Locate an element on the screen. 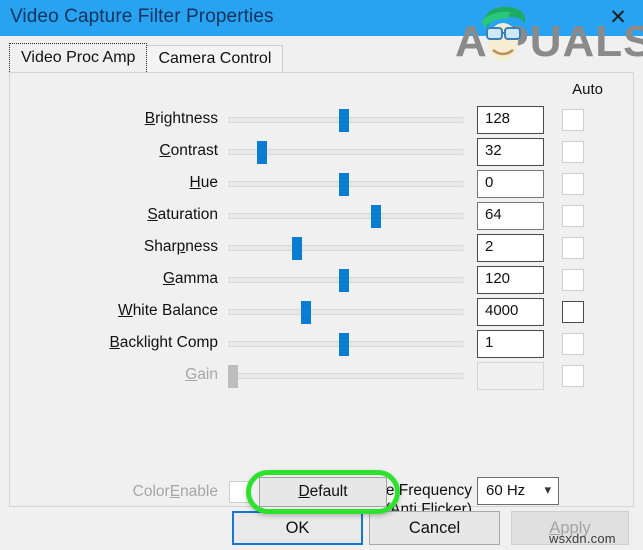  contrast-auto-checkbox is located at coordinates (573, 152).